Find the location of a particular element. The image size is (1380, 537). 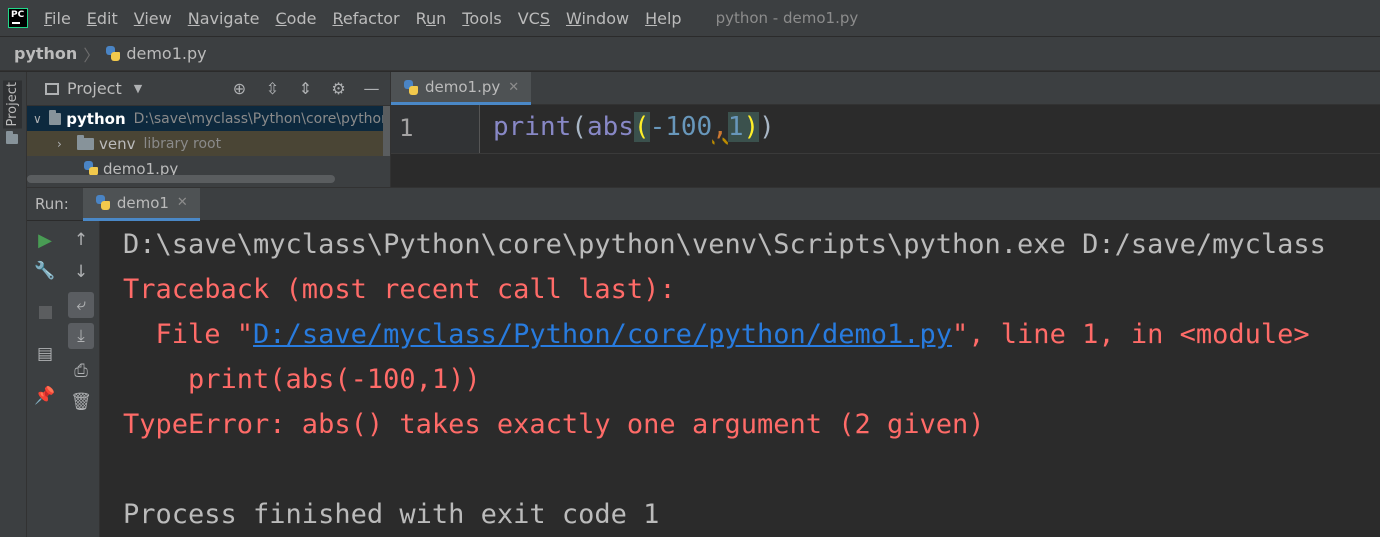

breadcrumb-project: python is located at coordinates (45, 53).